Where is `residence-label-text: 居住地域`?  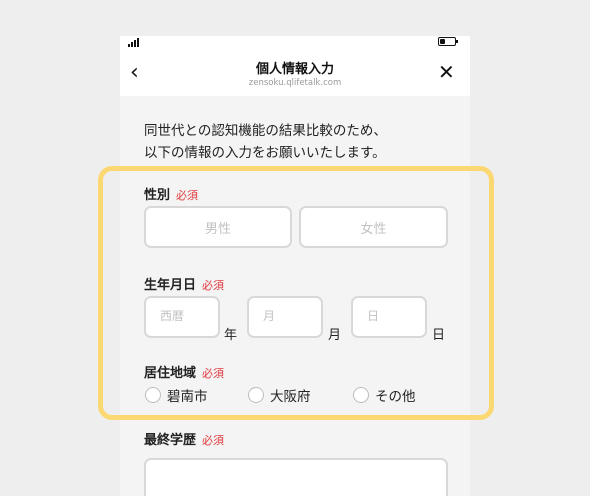 residence-label-text: 居住地域 is located at coordinates (170, 373).